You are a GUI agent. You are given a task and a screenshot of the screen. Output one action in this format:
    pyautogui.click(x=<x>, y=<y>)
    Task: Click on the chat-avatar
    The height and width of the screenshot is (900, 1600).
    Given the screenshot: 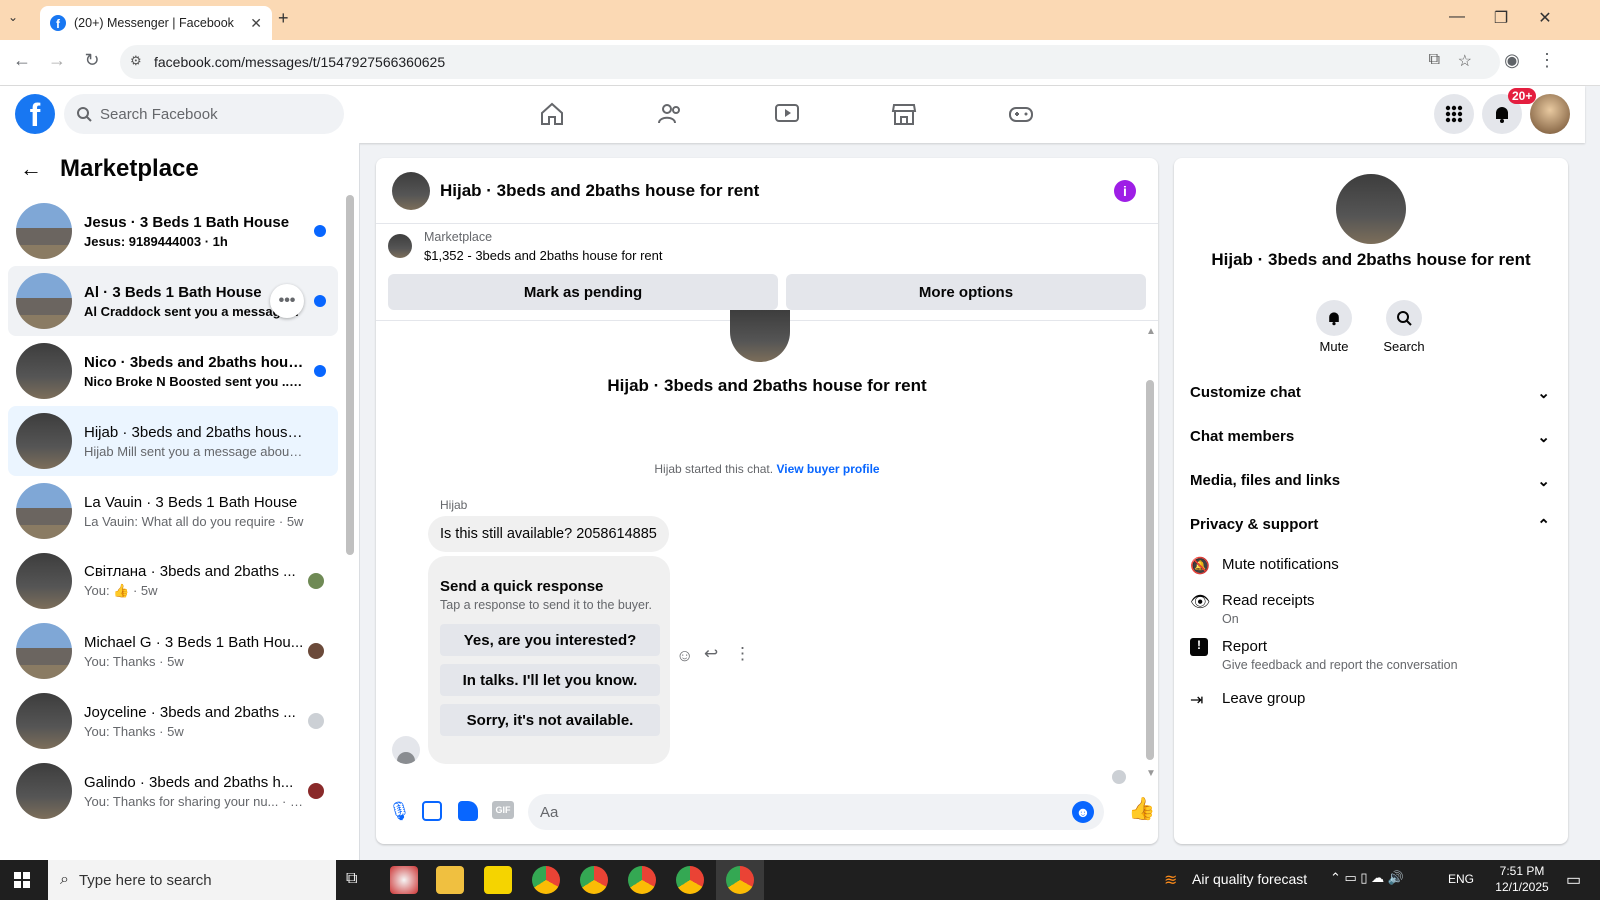 What is the action you would take?
    pyautogui.click(x=411, y=190)
    